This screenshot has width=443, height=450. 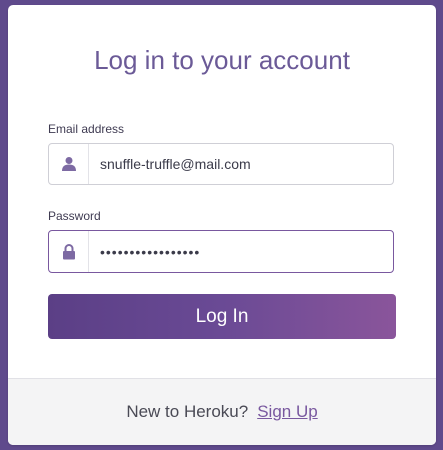 What do you see at coordinates (187, 411) in the screenshot?
I see `footer-text: New to Heroku?` at bounding box center [187, 411].